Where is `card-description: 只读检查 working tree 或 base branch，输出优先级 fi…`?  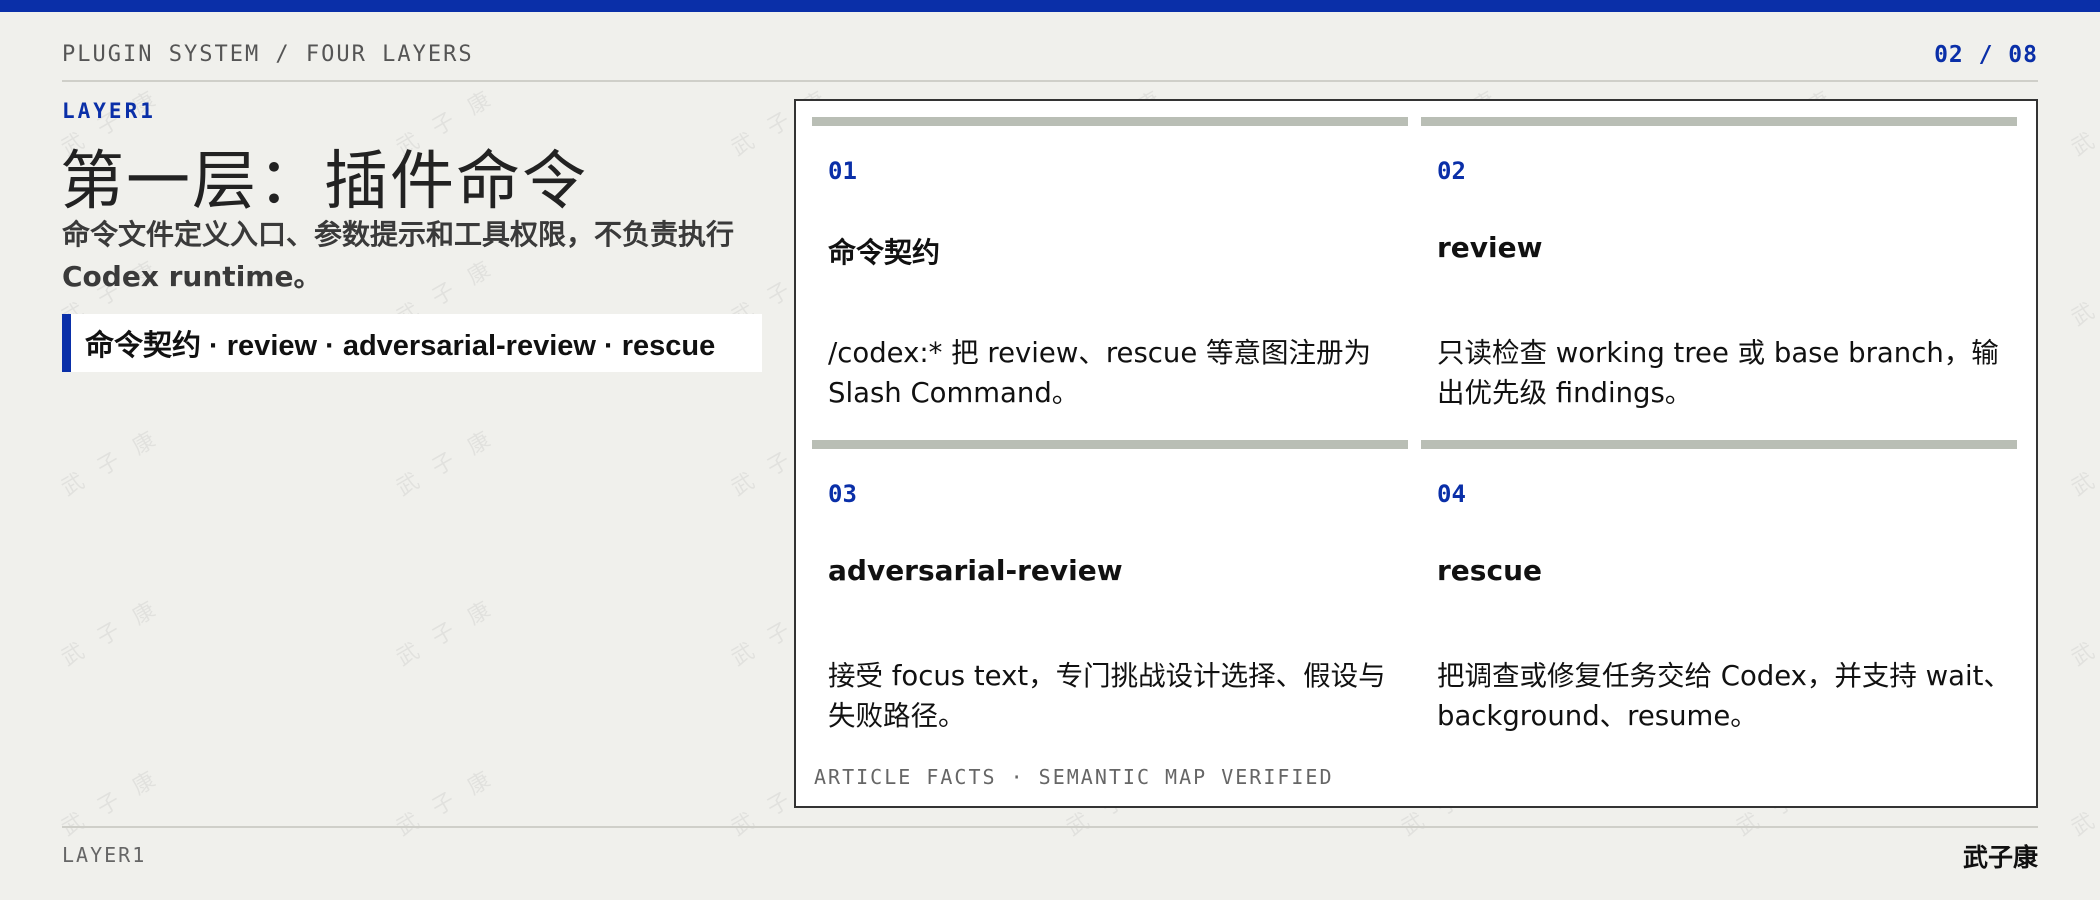
card-description: 只读检查 working tree 或 base branch，输出优先级 fi… is located at coordinates (1718, 373).